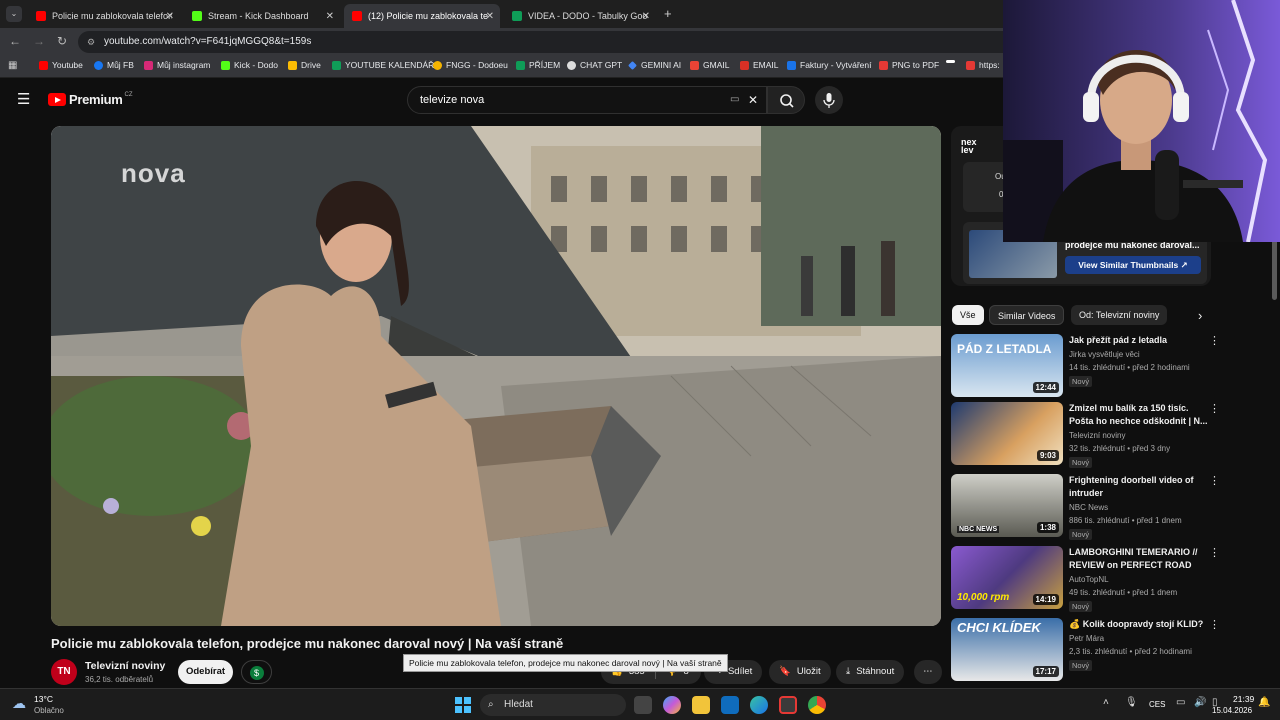  Describe the element at coordinates (1007, 365) in the screenshot. I see `video-thumbnail: PÁD Z LETADLA 12:44` at that location.